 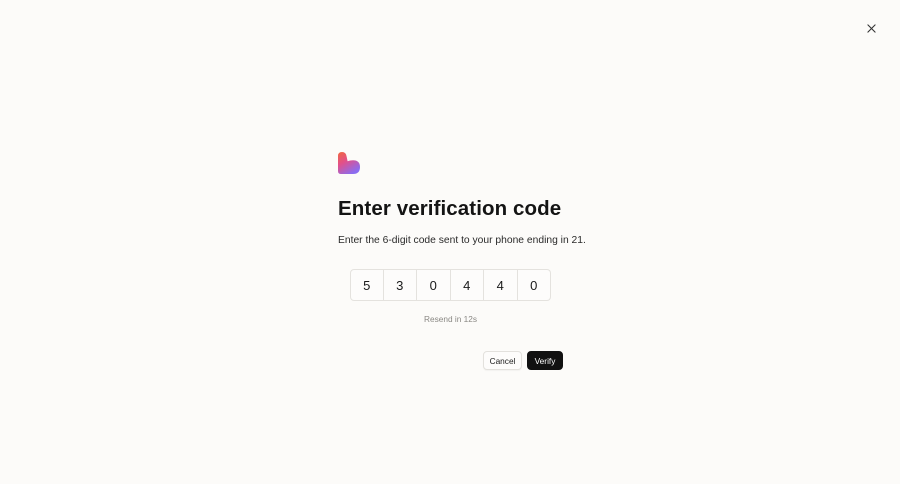 I want to click on otp-input-group: 5 3 0 4 4 0, so click(x=450, y=285).